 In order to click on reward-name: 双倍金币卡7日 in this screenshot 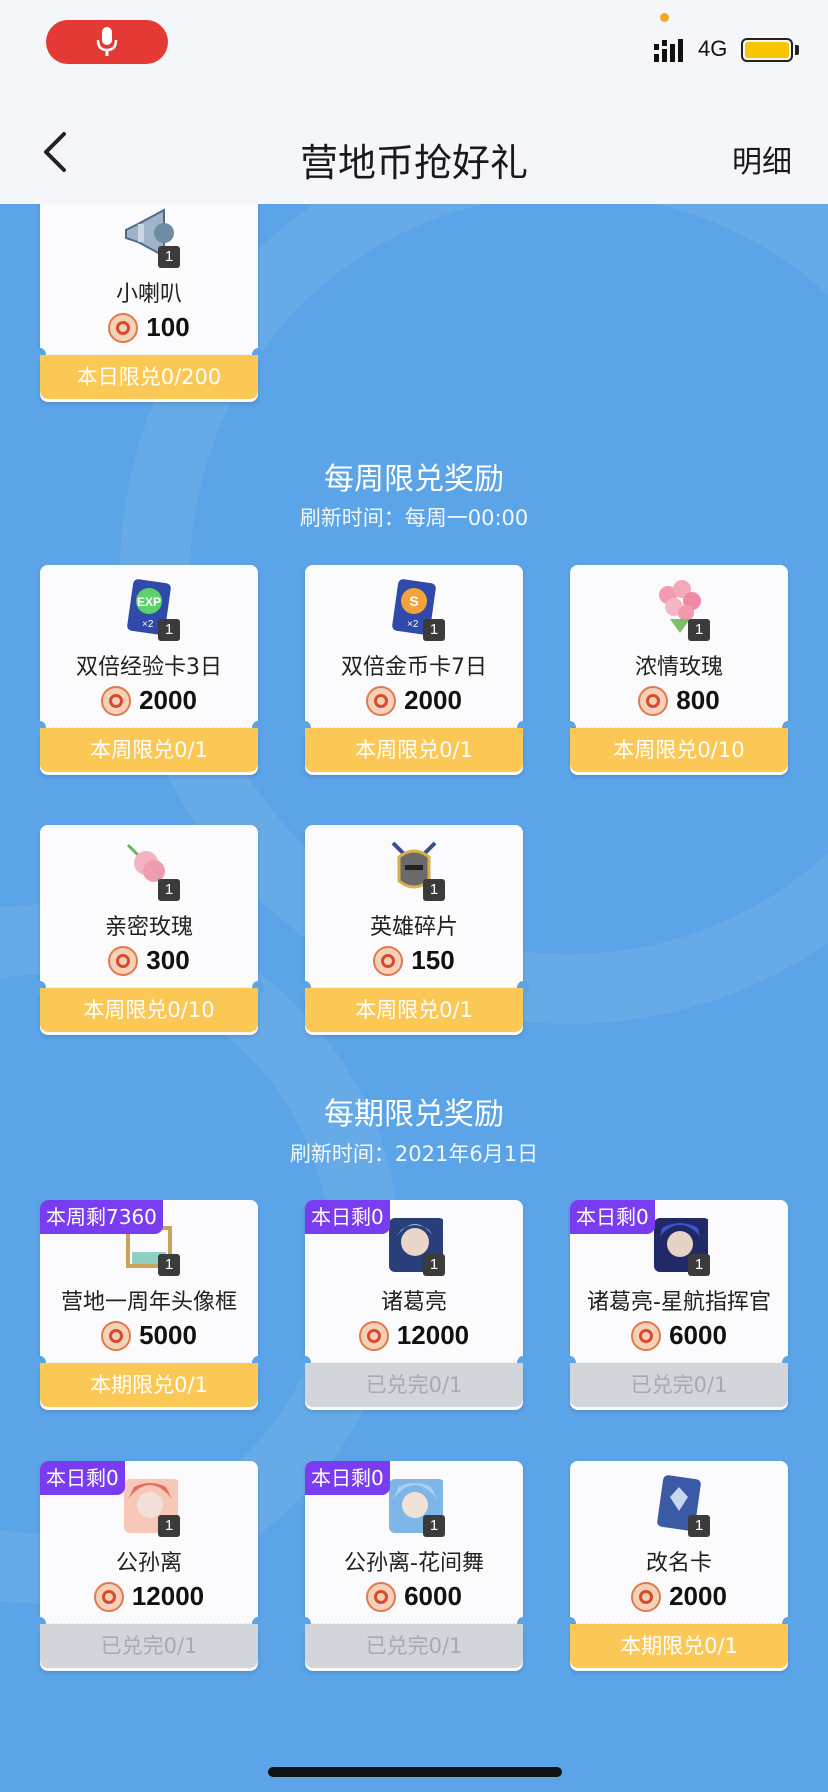, I will do `click(414, 667)`.